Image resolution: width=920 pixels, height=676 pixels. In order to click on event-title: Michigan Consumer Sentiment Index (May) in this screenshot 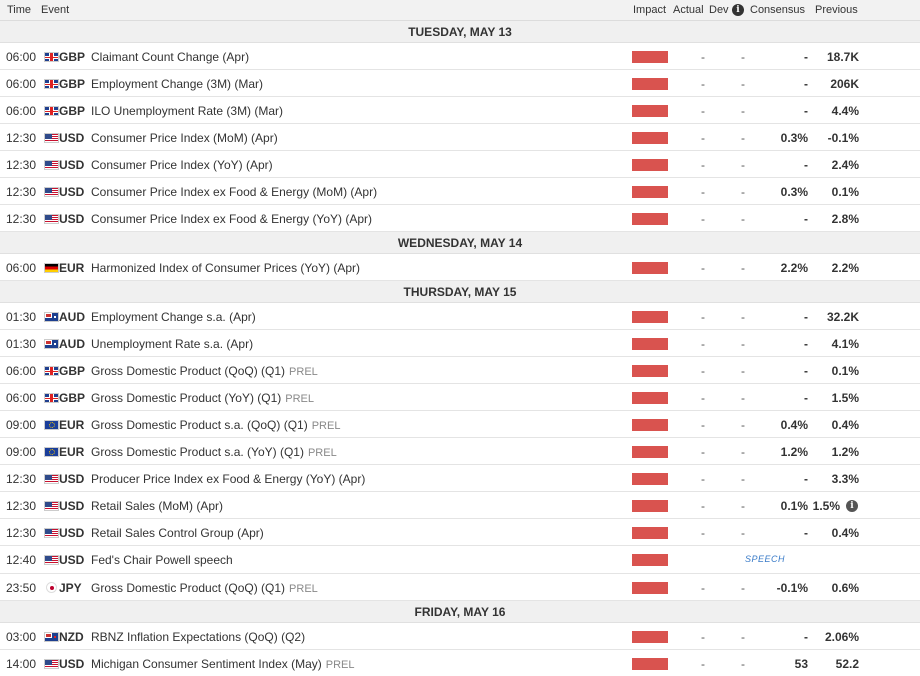, I will do `click(206, 664)`.